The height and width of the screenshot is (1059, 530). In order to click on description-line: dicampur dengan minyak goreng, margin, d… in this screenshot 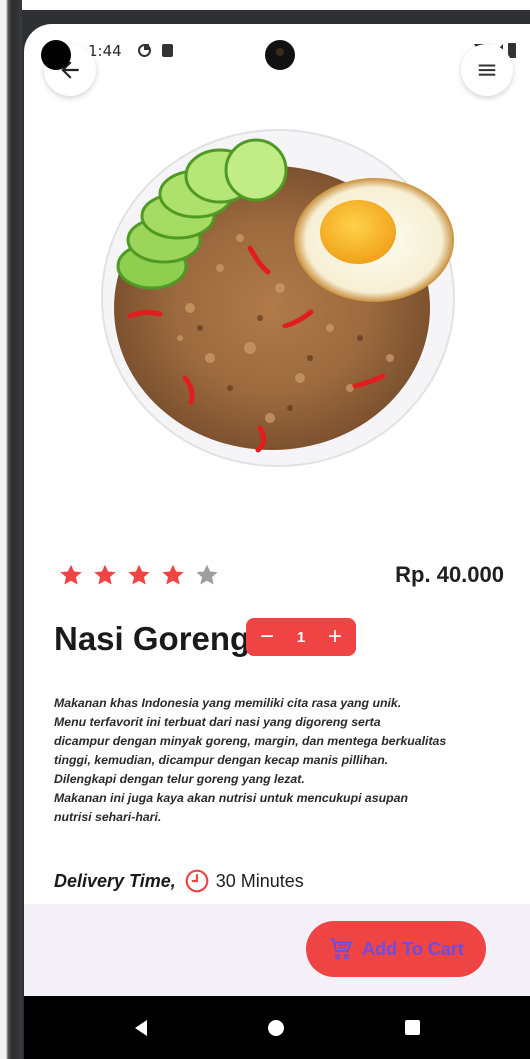, I will do `click(250, 741)`.